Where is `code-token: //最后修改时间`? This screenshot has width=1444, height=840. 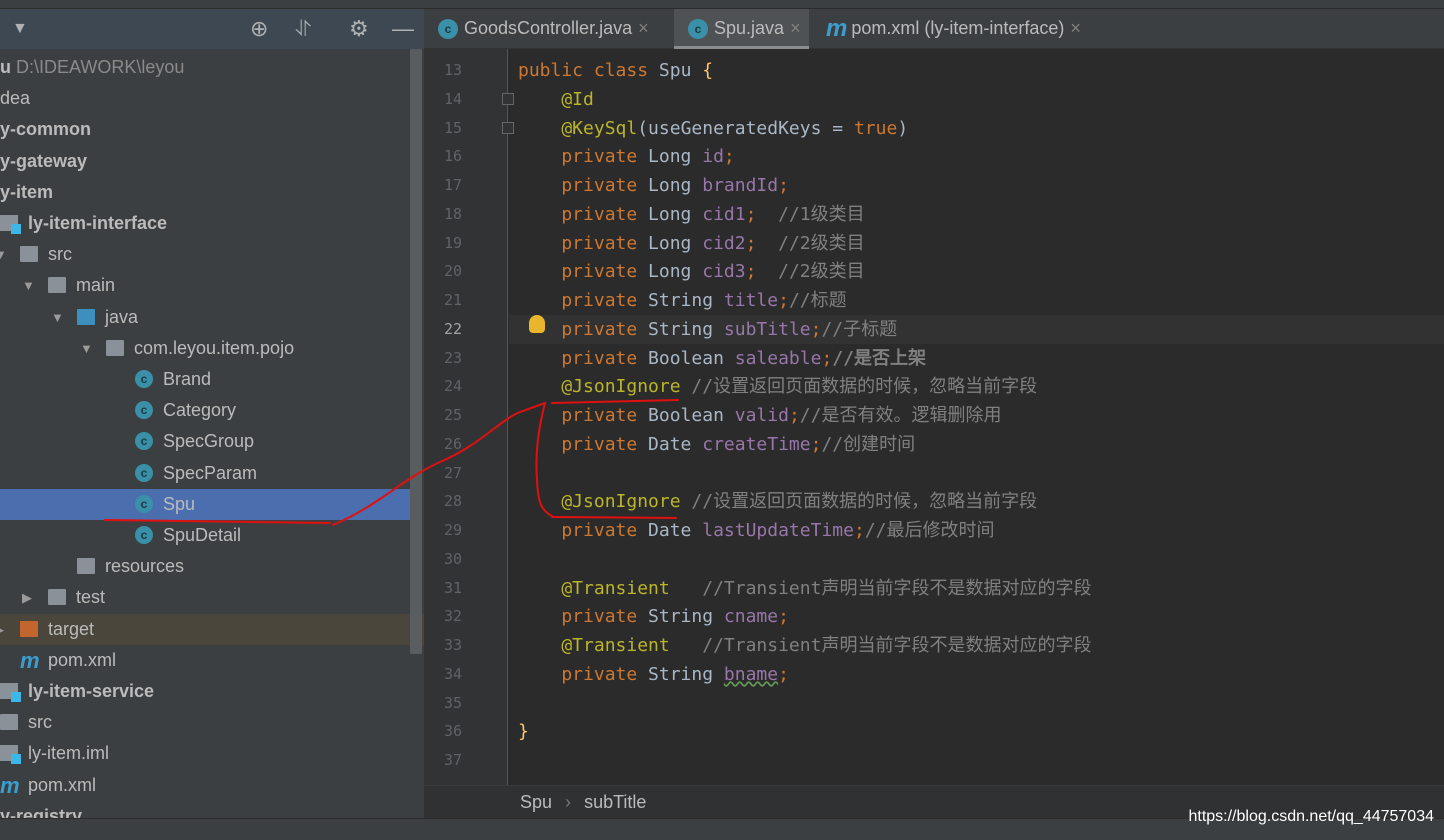
code-token: //最后修改时间 is located at coordinates (929, 530).